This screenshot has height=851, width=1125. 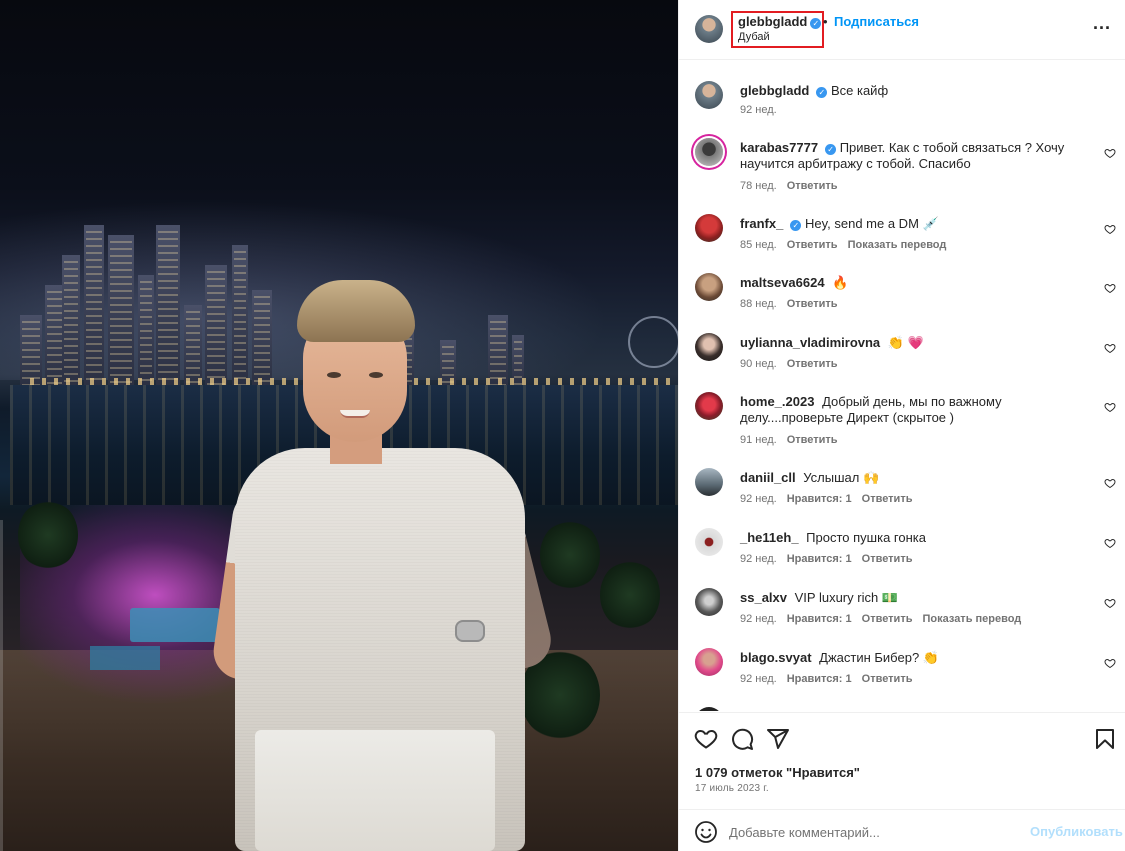 I want to click on emoji-icon, so click(x=706, y=832).